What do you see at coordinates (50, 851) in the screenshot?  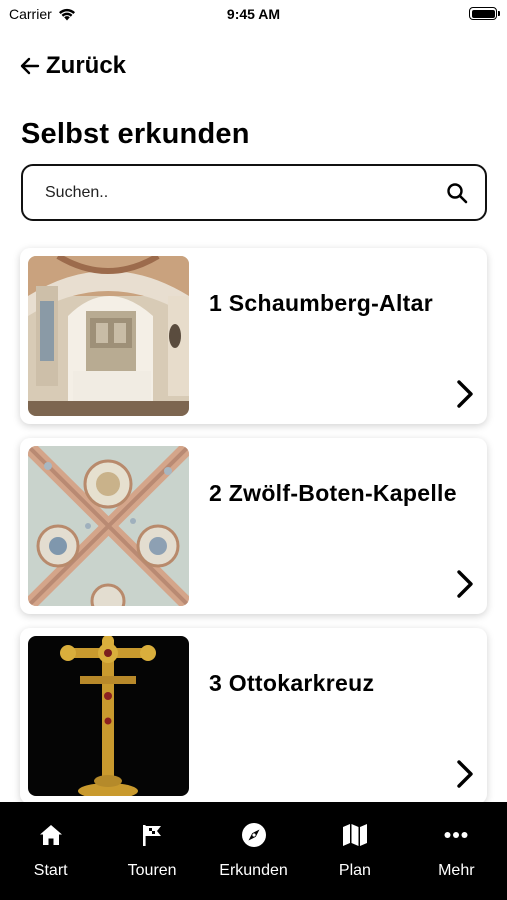 I see `tab-start: Start` at bounding box center [50, 851].